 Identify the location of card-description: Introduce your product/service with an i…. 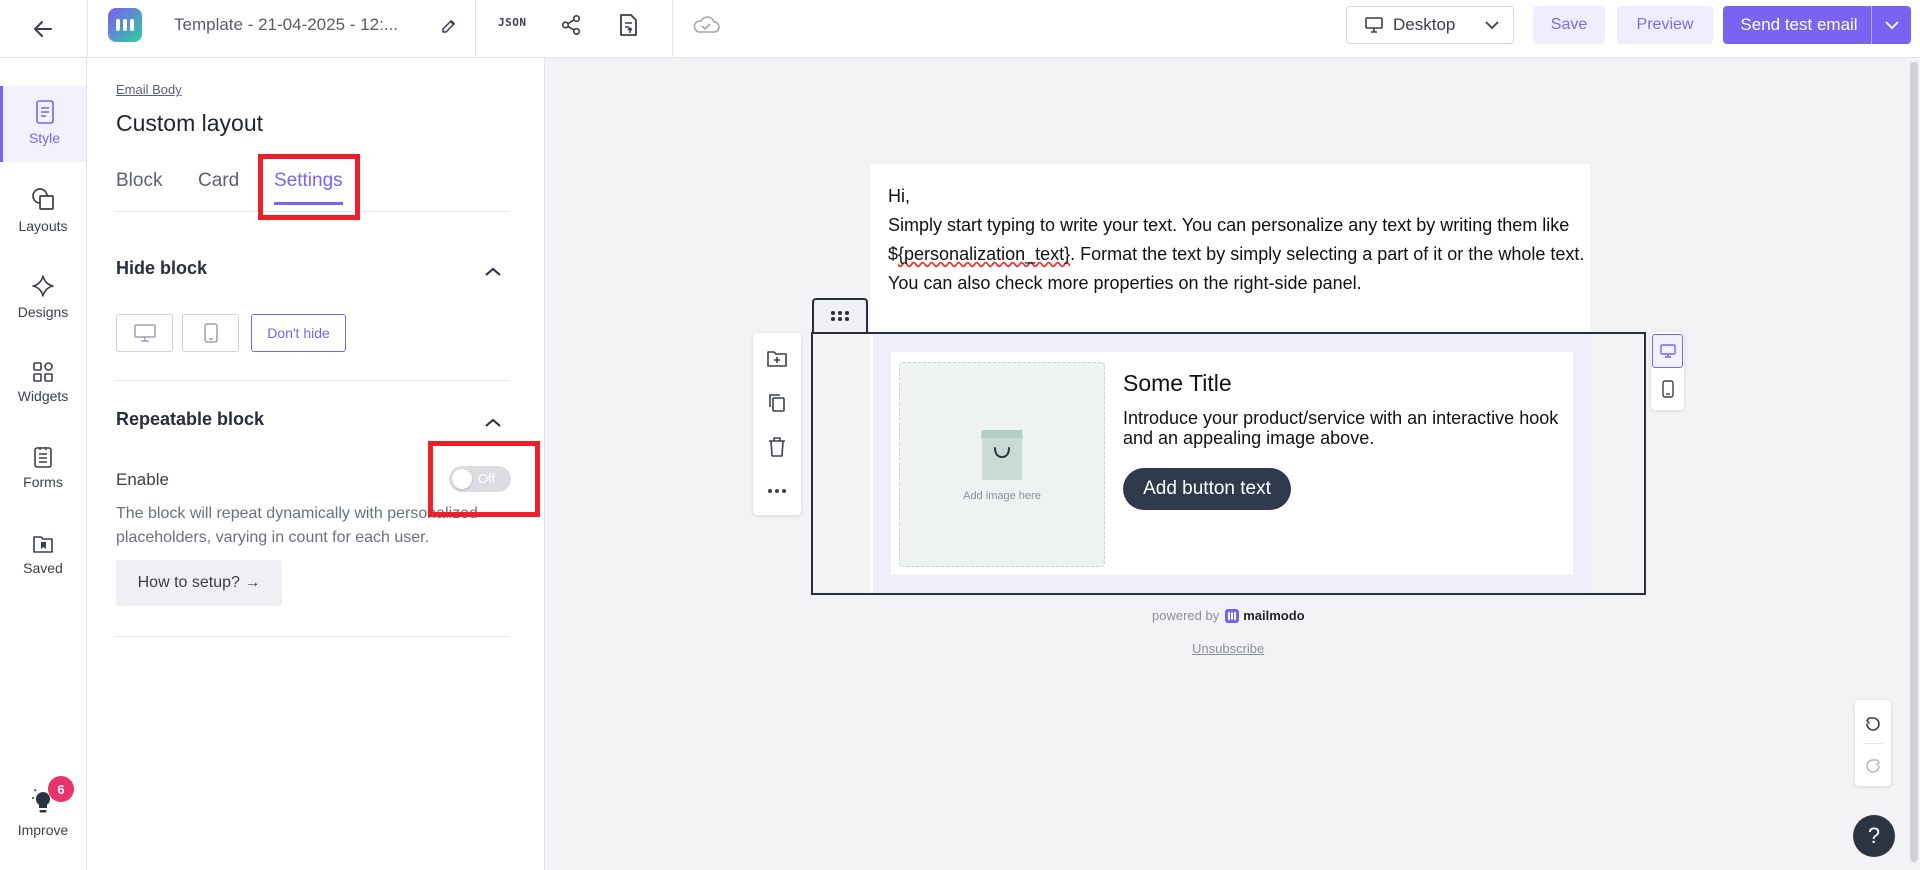
(1343, 428).